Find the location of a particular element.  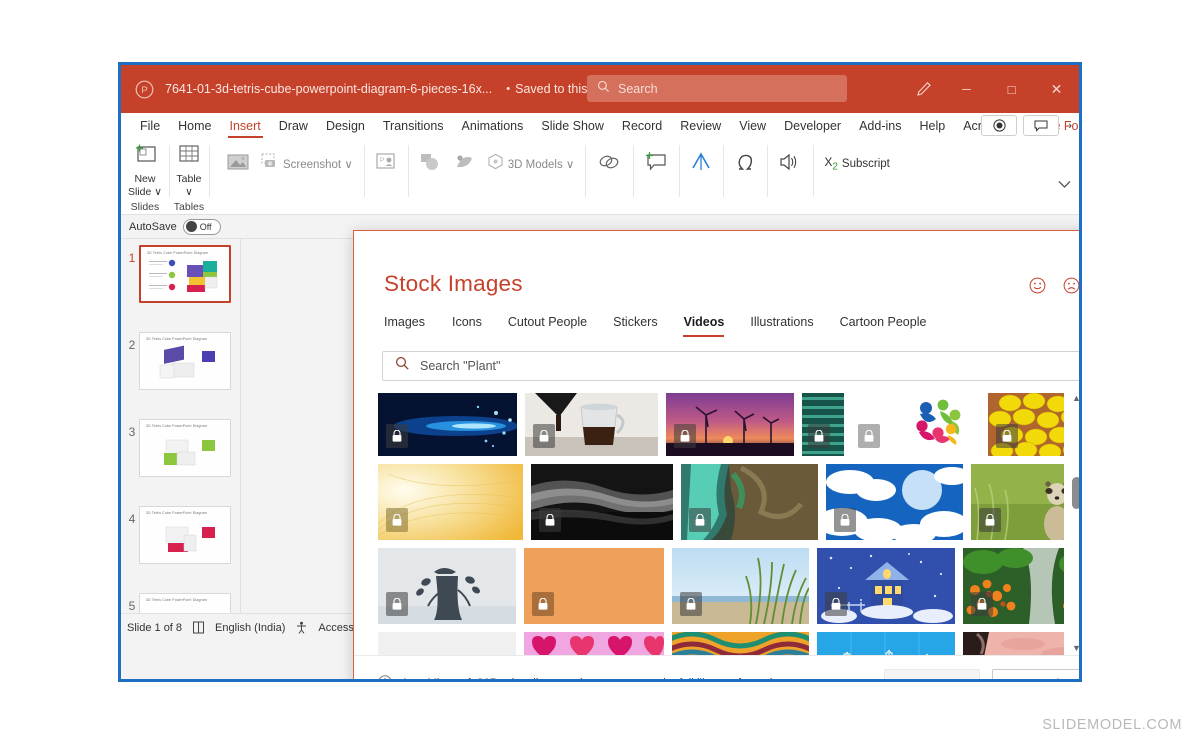

tab-cutout-people: Cutout People is located at coordinates (547, 326).